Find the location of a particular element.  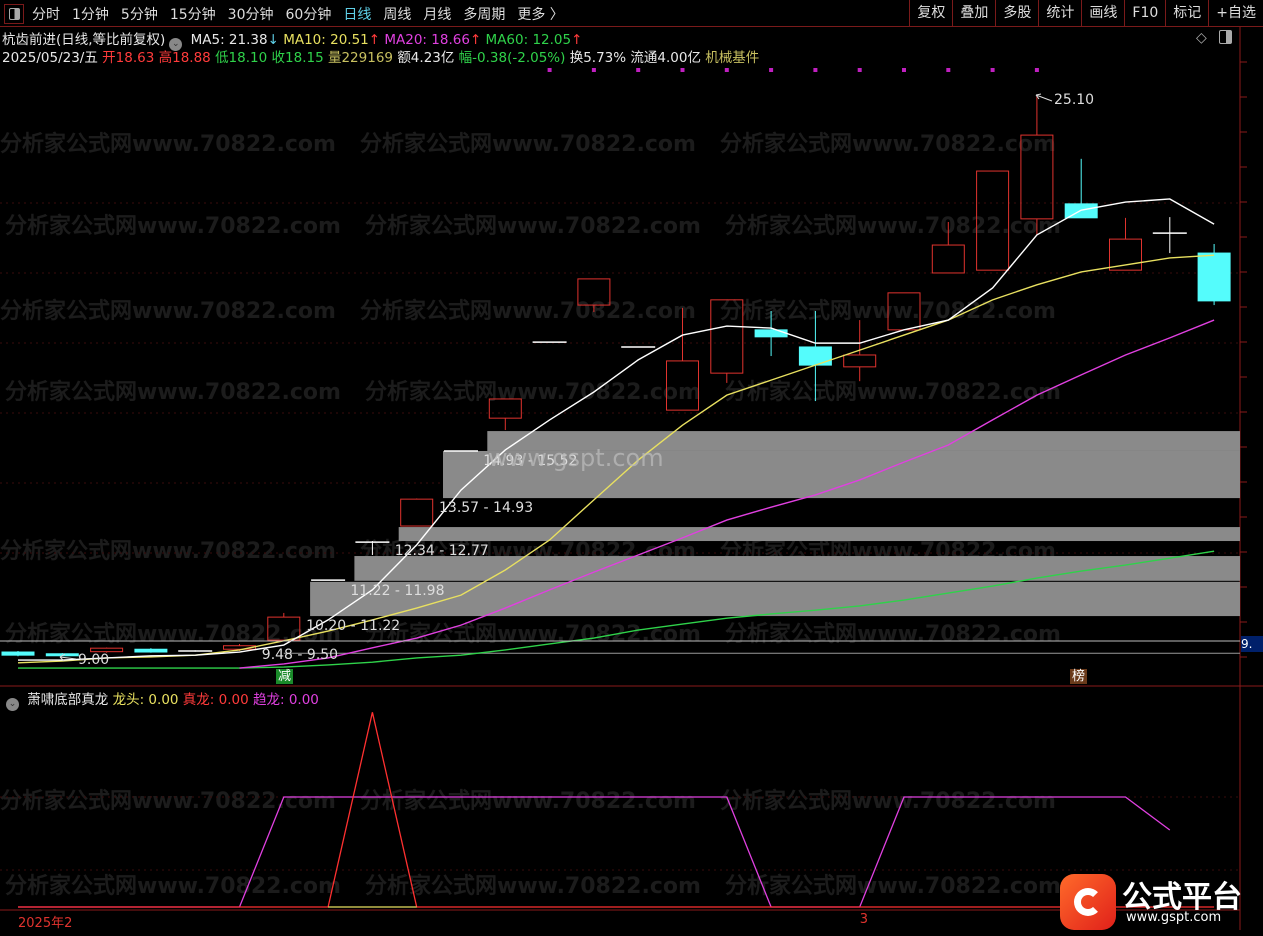

qulong-value: 趋龙: 0.00 is located at coordinates (286, 700).